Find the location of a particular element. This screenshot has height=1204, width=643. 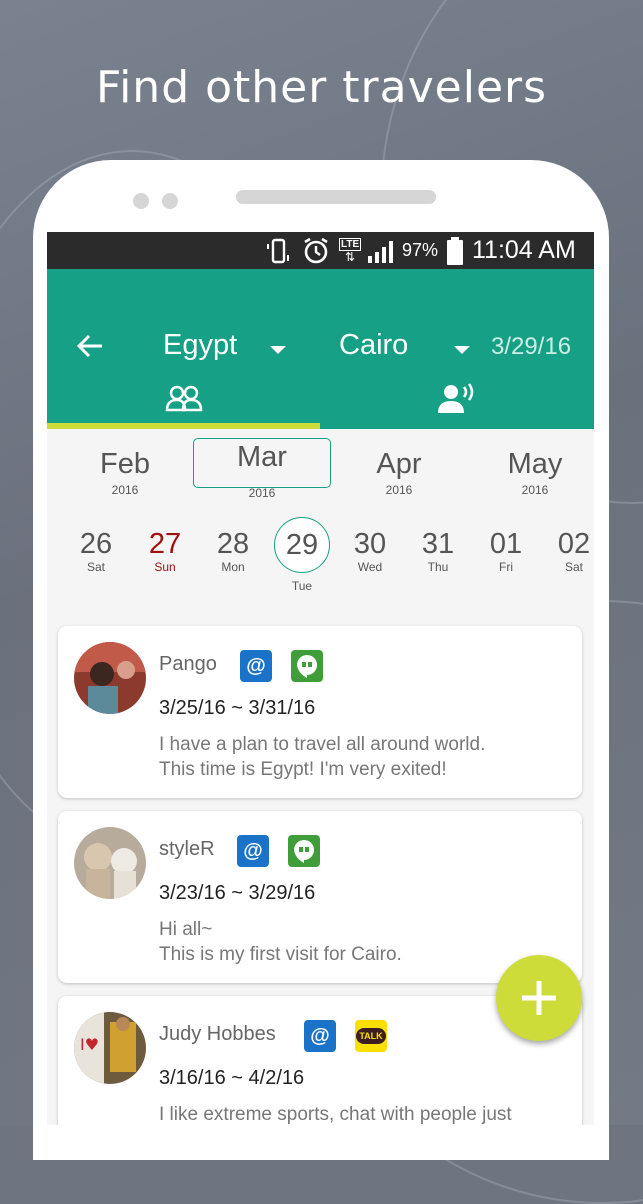

speaking-person-icon is located at coordinates (455, 398).